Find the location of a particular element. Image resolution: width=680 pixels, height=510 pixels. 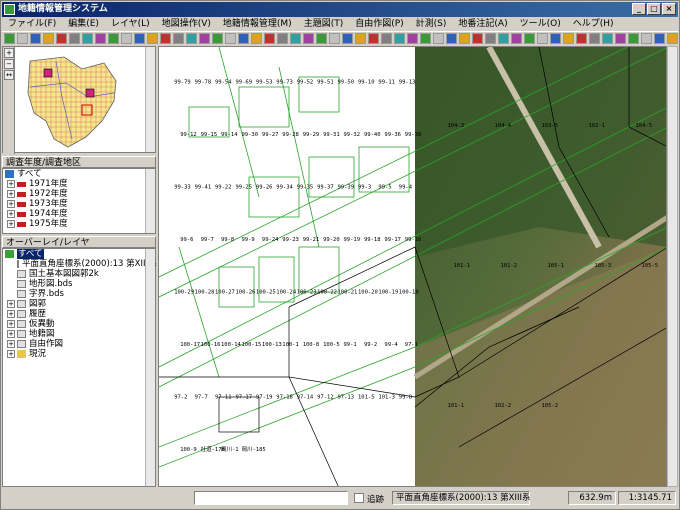

trace-checkbox is located at coordinates (359, 498).